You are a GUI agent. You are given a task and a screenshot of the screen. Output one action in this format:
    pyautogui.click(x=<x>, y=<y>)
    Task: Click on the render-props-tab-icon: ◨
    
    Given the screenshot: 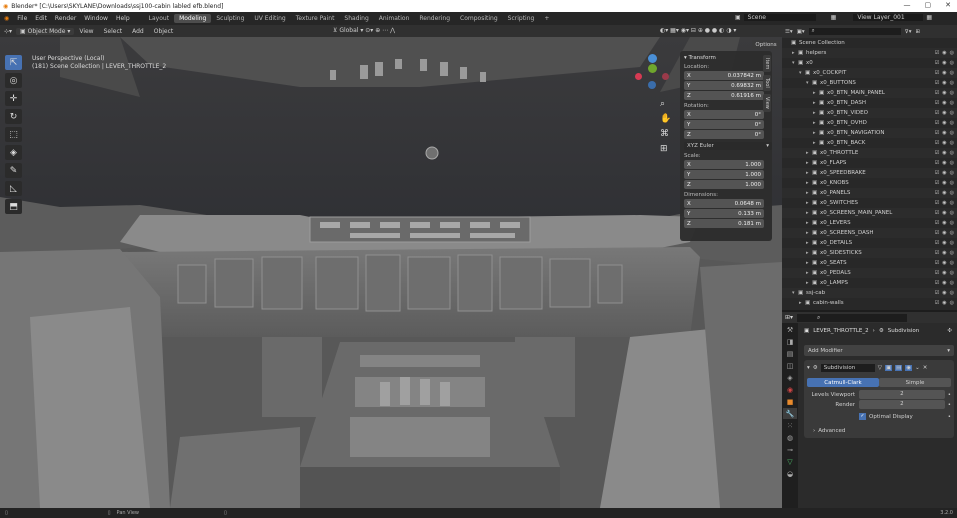 What is the action you would take?
    pyautogui.click(x=790, y=341)
    